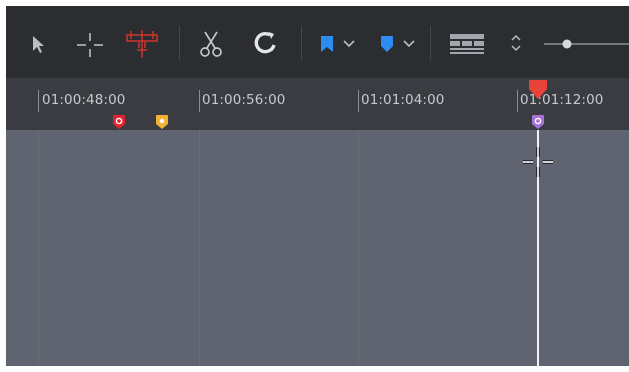 The image size is (629, 372). What do you see at coordinates (467, 44) in the screenshot?
I see `timeline-view-options-icon` at bounding box center [467, 44].